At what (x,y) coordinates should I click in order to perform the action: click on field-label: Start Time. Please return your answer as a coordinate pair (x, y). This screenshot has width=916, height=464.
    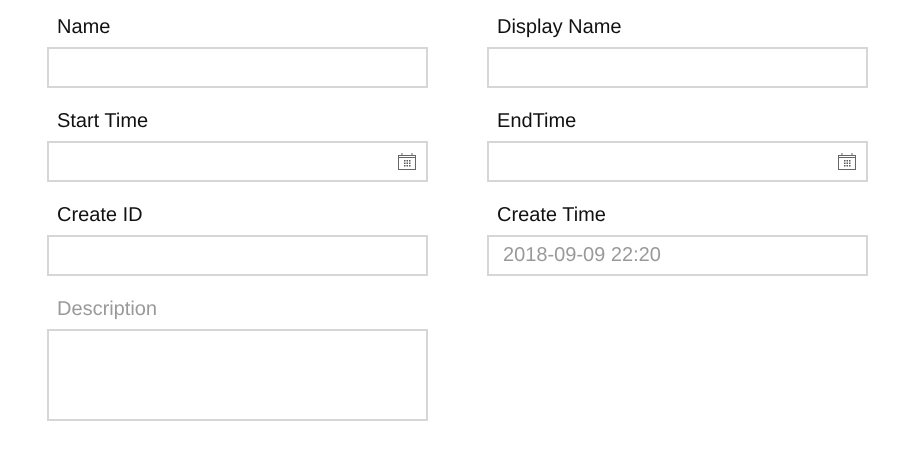
    Looking at the image, I should click on (102, 121).